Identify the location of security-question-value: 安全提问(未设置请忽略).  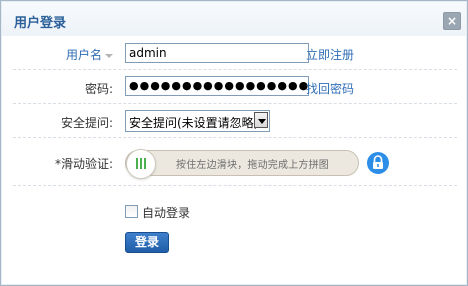
(194, 123).